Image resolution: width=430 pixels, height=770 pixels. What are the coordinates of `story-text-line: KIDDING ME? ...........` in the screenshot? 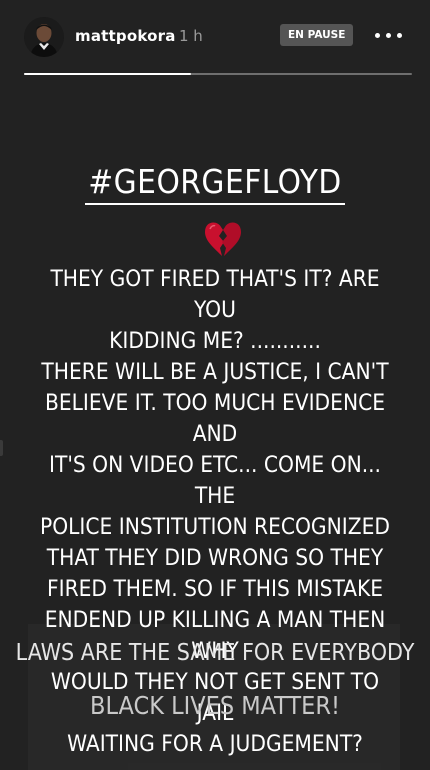 It's located at (215, 341).